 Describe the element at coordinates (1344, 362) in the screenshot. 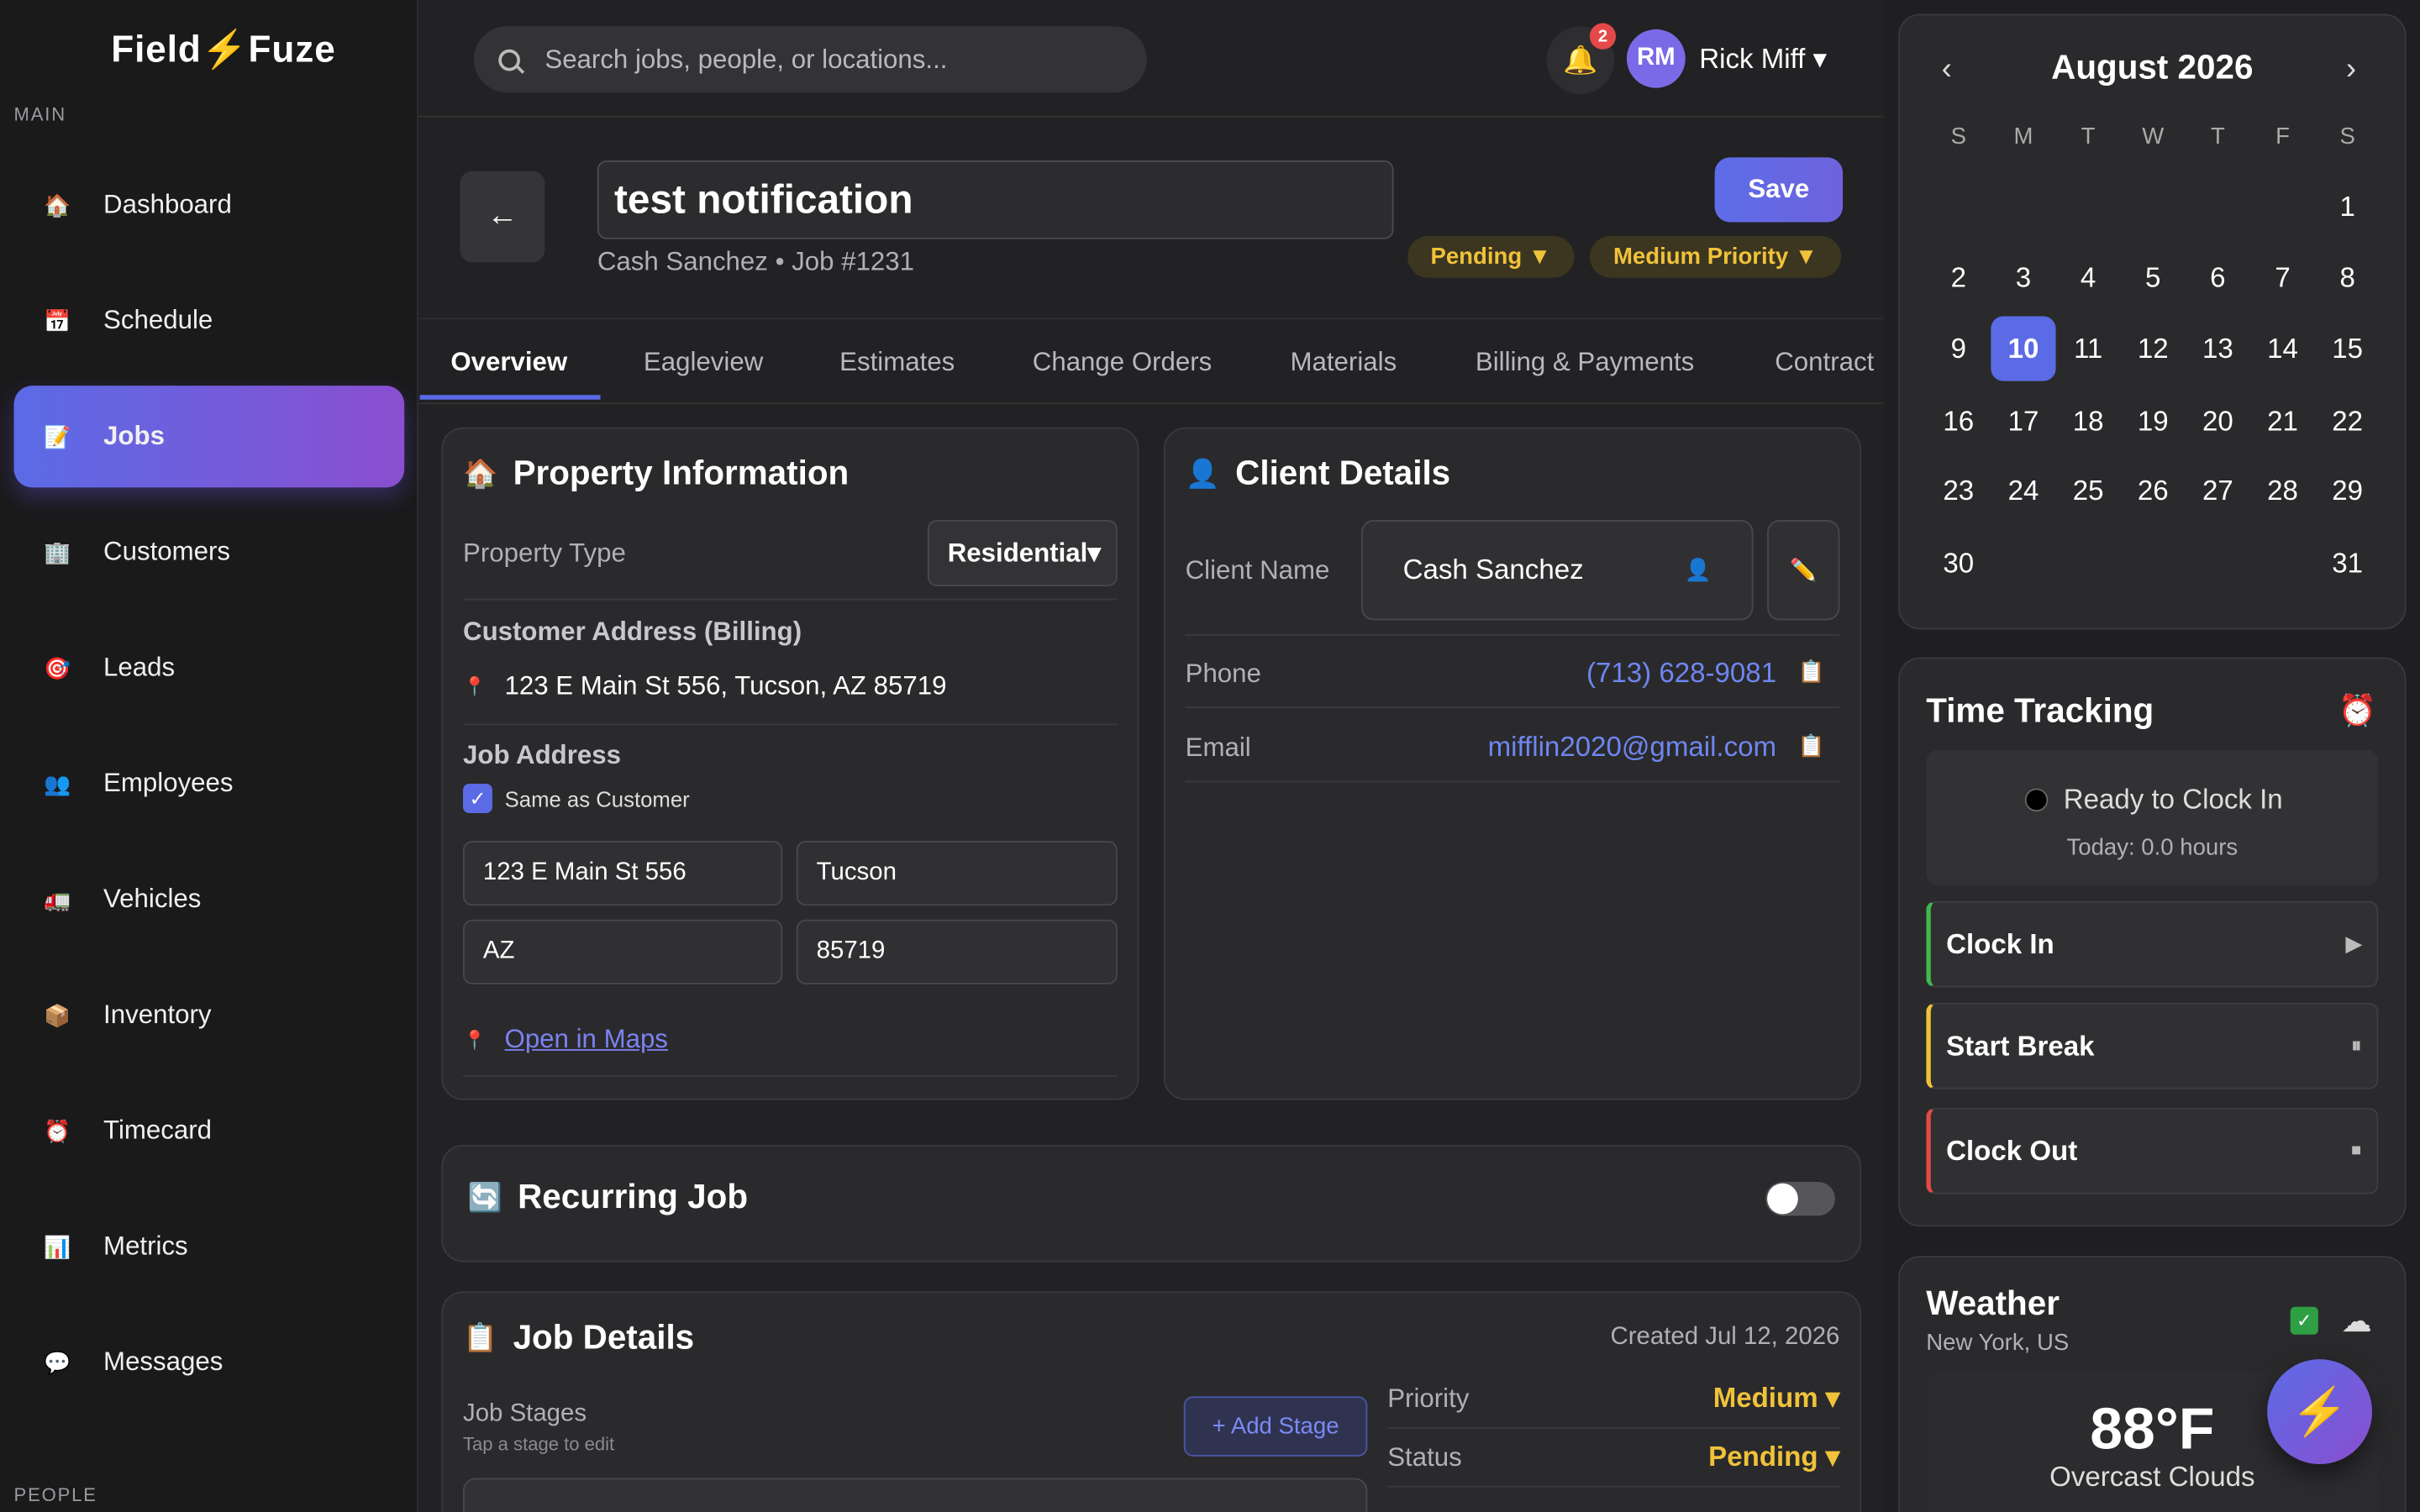

I see `tab-materials: Materials` at that location.